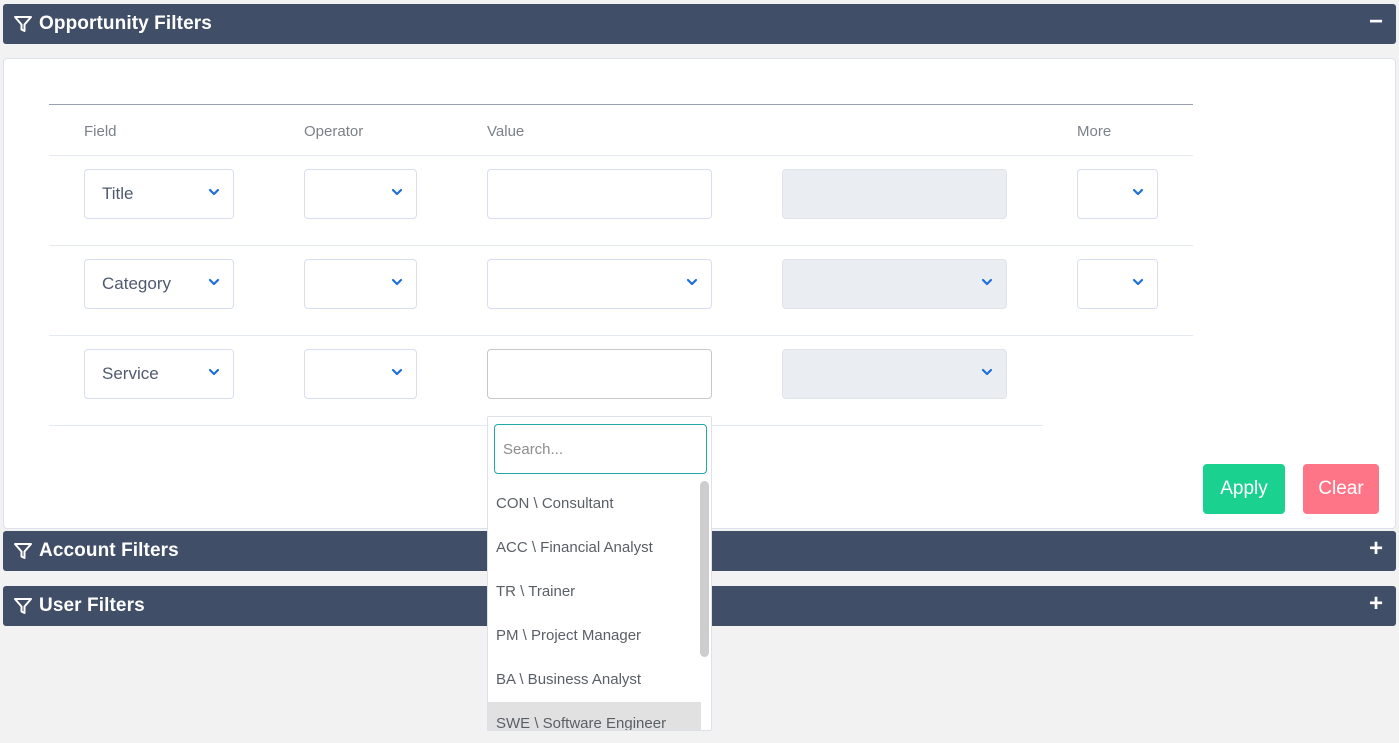 This screenshot has height=743, width=1399. Describe the element at coordinates (506, 131) in the screenshot. I see `column-header-value: Value` at that location.